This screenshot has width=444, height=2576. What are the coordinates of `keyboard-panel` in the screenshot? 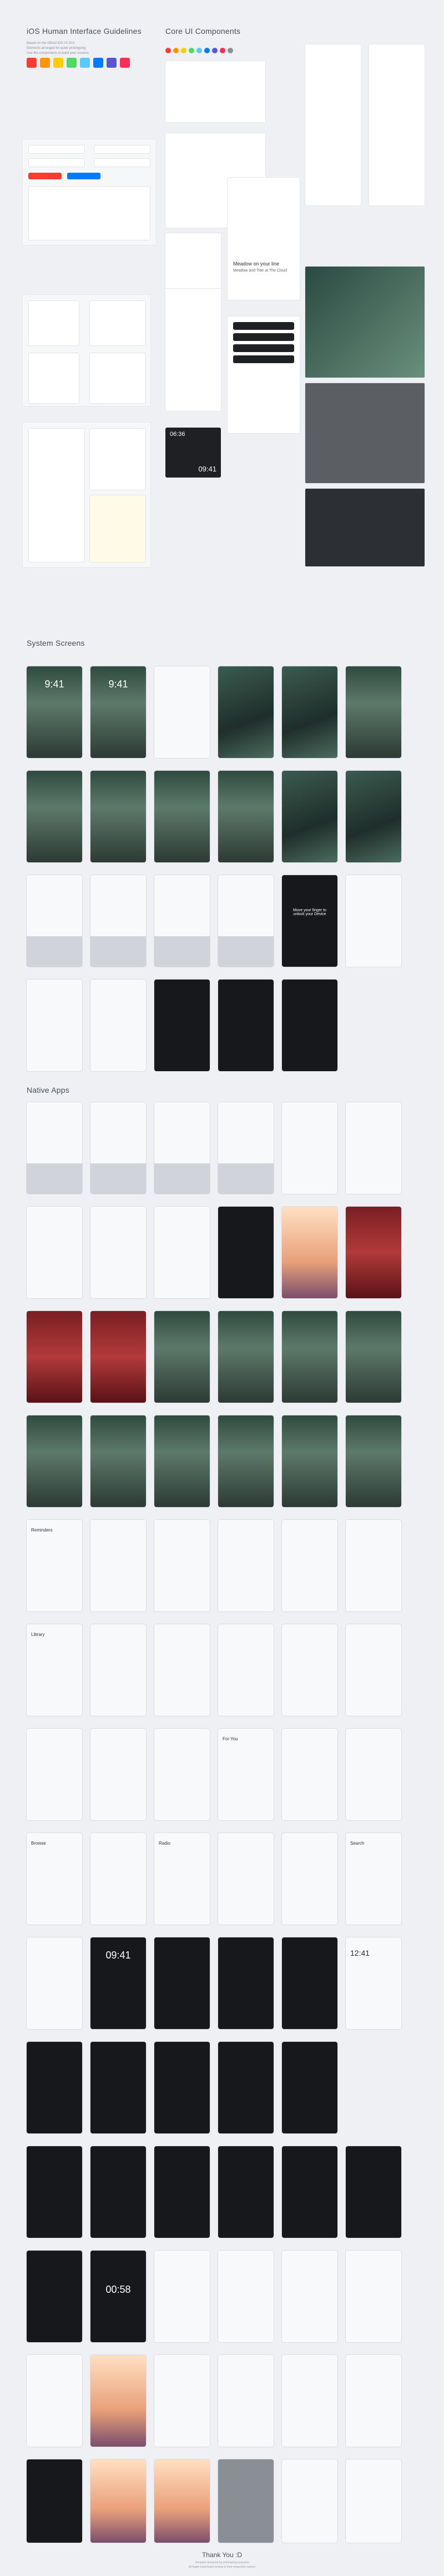 It's located at (86, 350).